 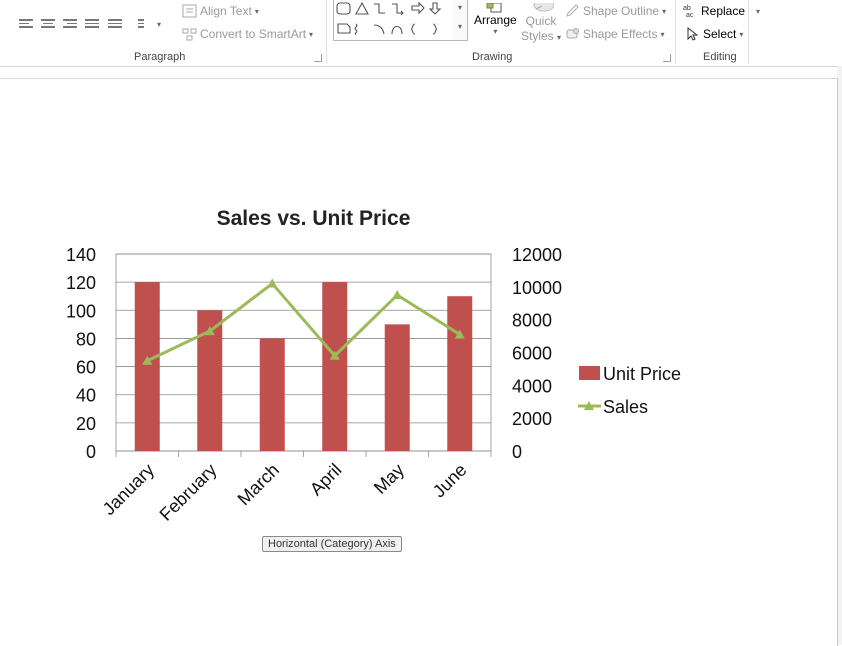 What do you see at coordinates (86, 396) in the screenshot?
I see `y-left-tick-label: 40` at bounding box center [86, 396].